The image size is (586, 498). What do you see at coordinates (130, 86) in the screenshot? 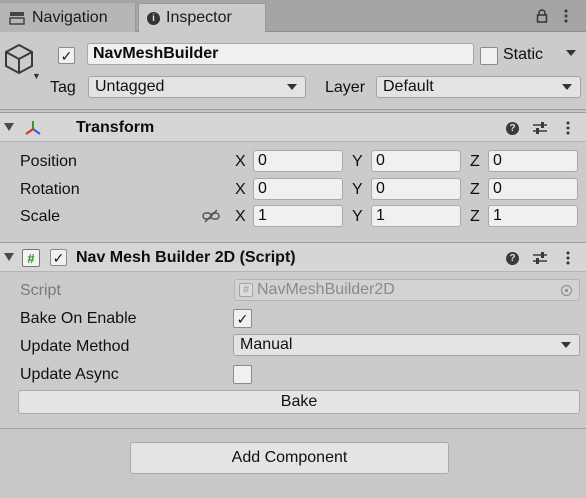
I see `tag-value: Untagged` at bounding box center [130, 86].